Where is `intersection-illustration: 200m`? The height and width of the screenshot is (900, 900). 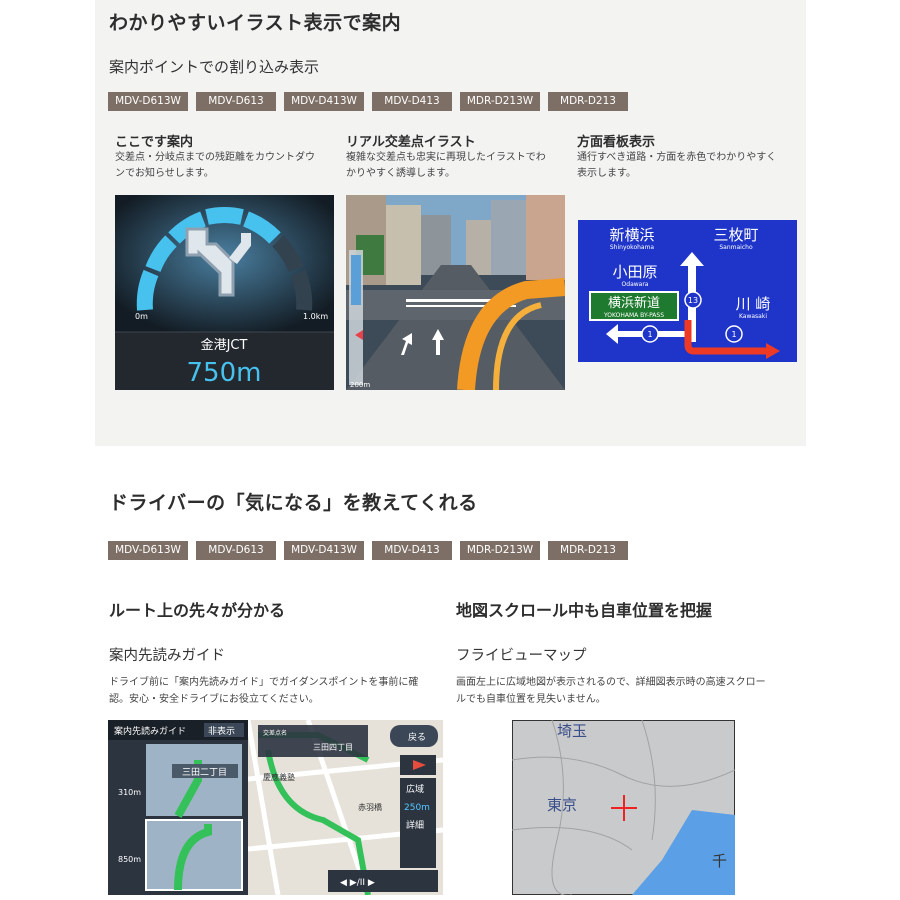
intersection-illustration: 200m is located at coordinates (455, 292).